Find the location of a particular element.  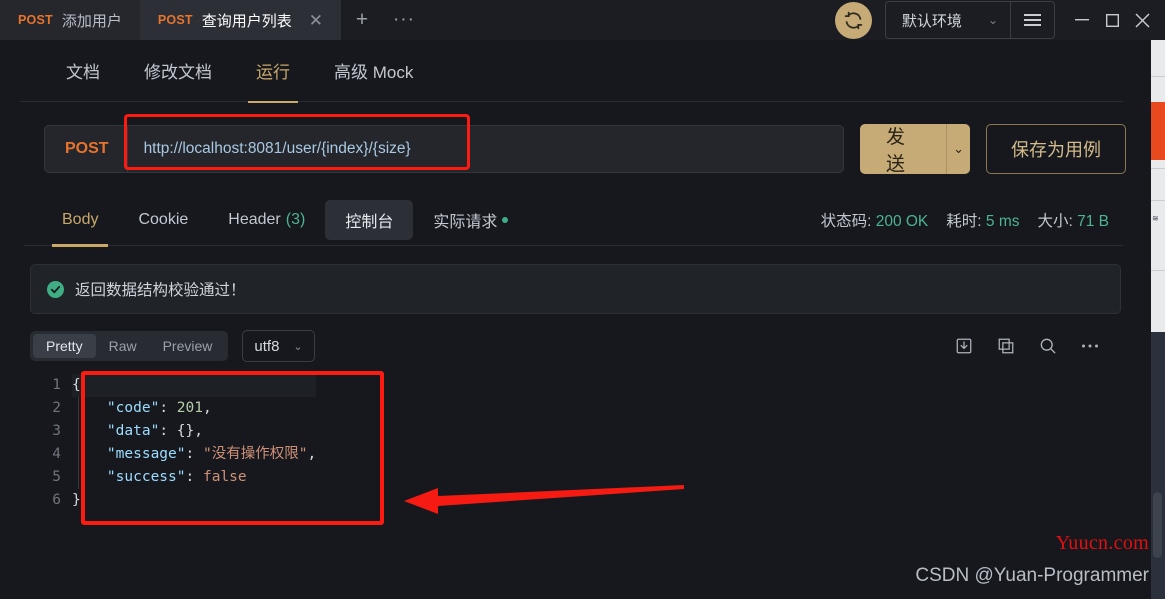

more-icon is located at coordinates (1090, 346).